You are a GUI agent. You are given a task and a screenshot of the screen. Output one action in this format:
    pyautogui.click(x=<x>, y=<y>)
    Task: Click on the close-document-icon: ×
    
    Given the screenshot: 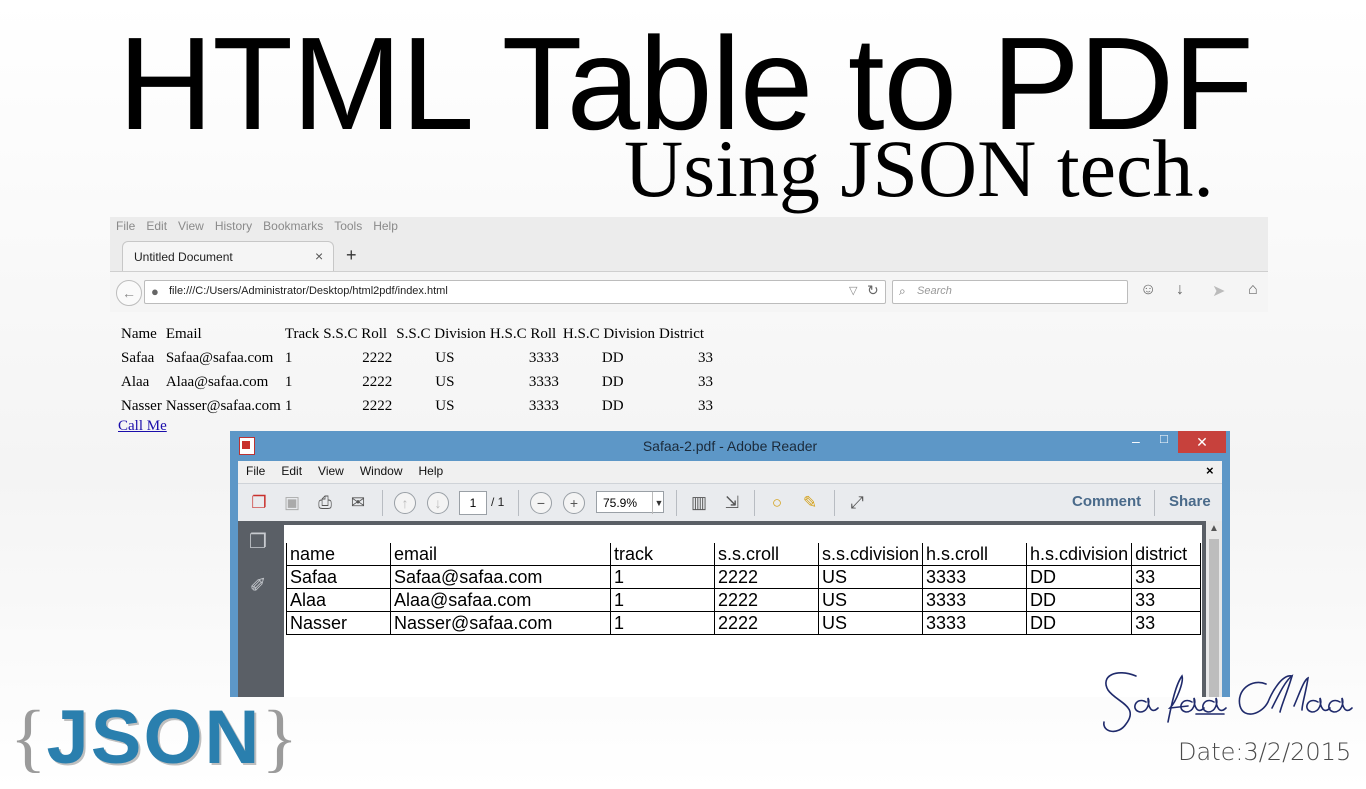 What is the action you would take?
    pyautogui.click(x=1210, y=470)
    